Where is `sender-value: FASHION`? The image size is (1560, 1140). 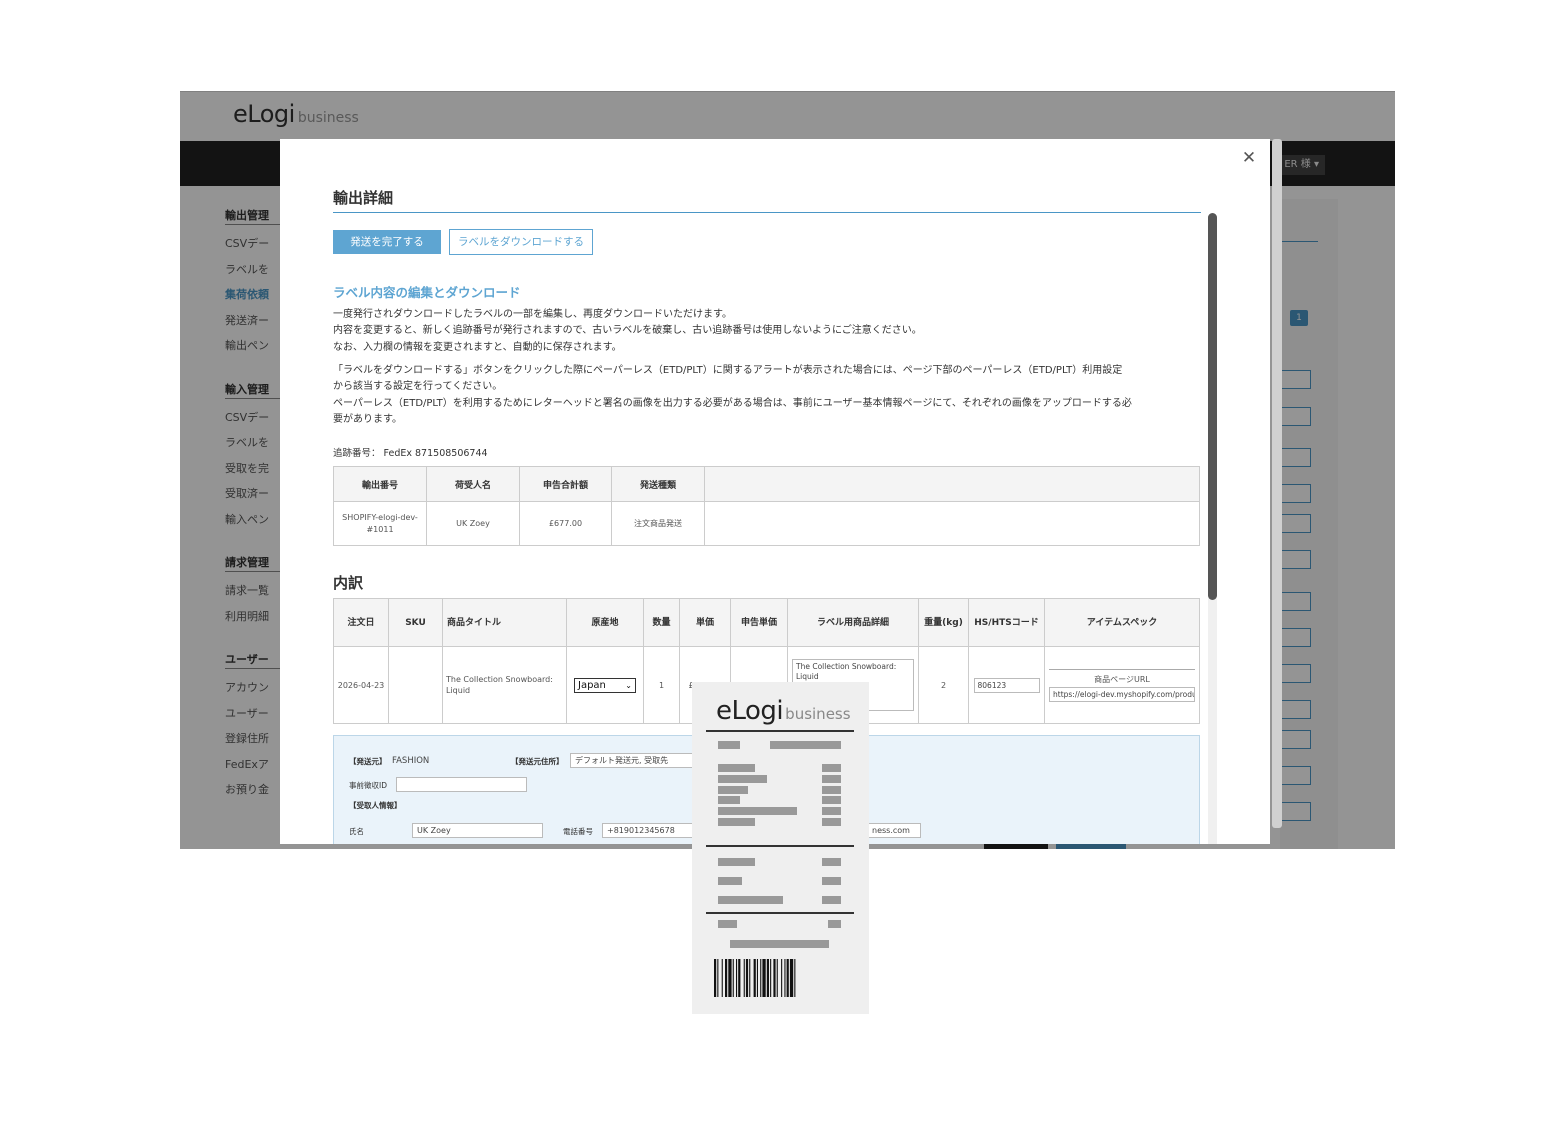 sender-value: FASHION is located at coordinates (411, 761).